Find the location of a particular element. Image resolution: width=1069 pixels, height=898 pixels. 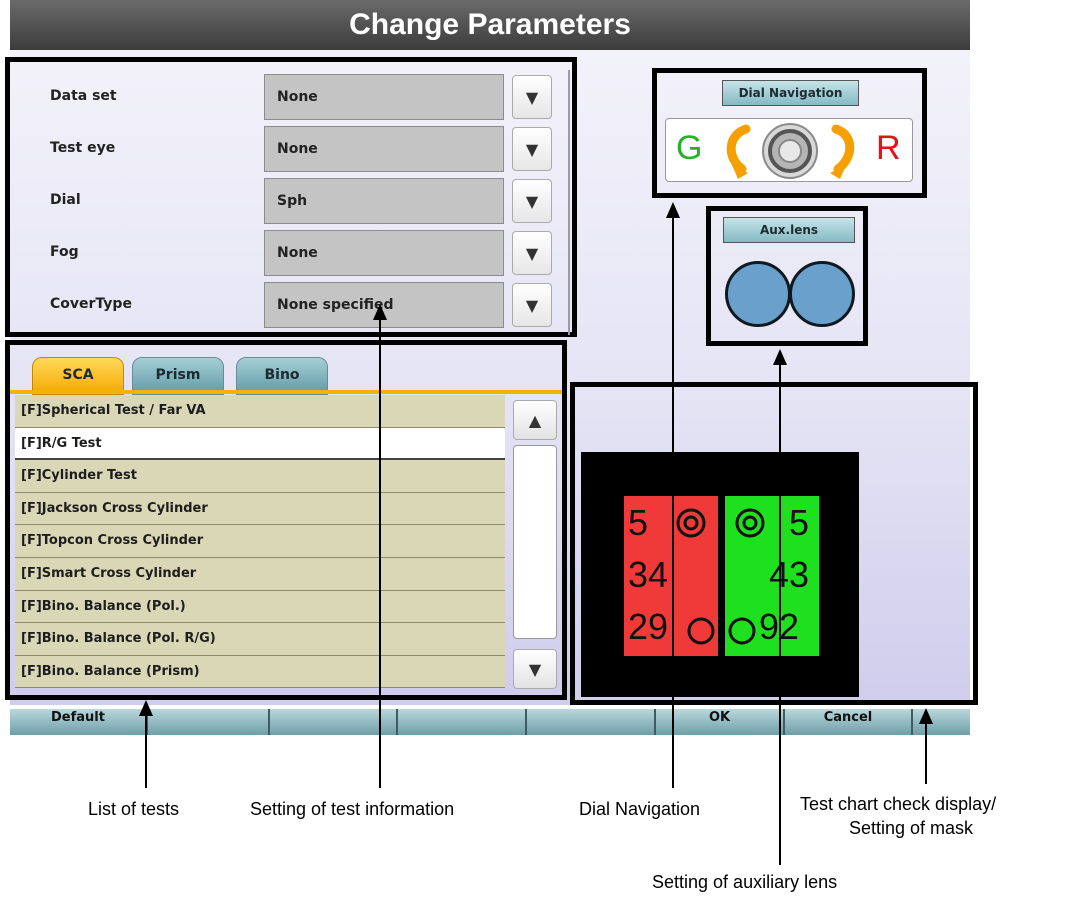

green-half: 5 43 92 is located at coordinates (772, 576).